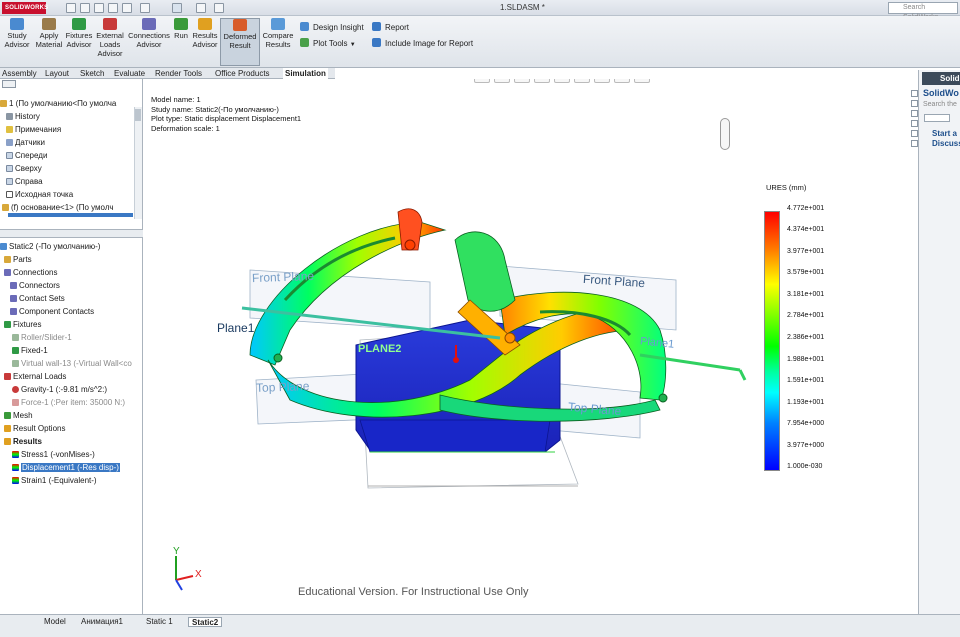  What do you see at coordinates (940, 104) in the screenshot?
I see `task-pane-search: Search the` at bounding box center [940, 104].